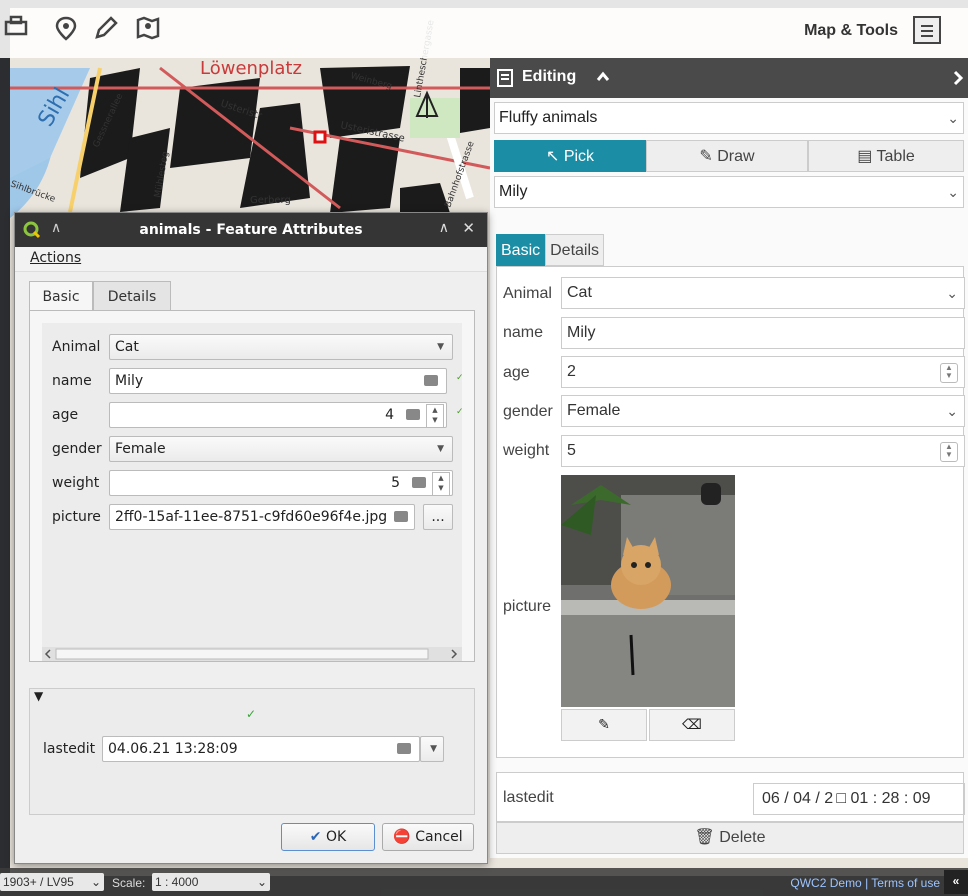 This screenshot has width=968, height=896. I want to click on scale-select-value: 1 : 4000, so click(177, 882).